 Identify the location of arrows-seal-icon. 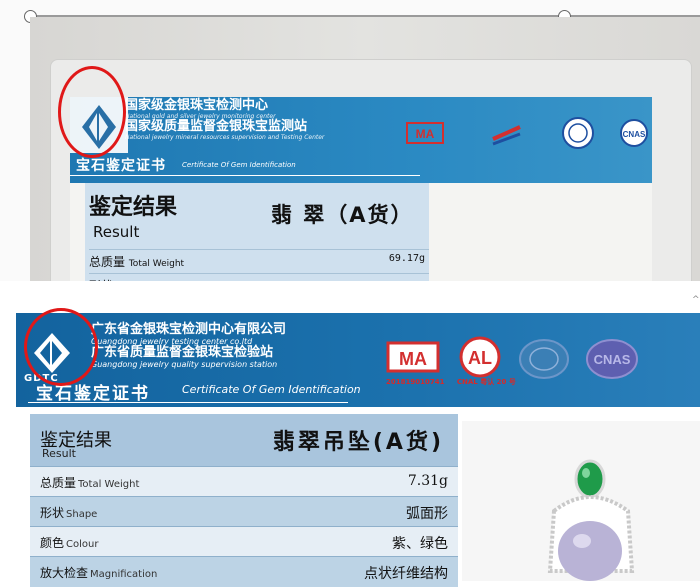
(506, 135).